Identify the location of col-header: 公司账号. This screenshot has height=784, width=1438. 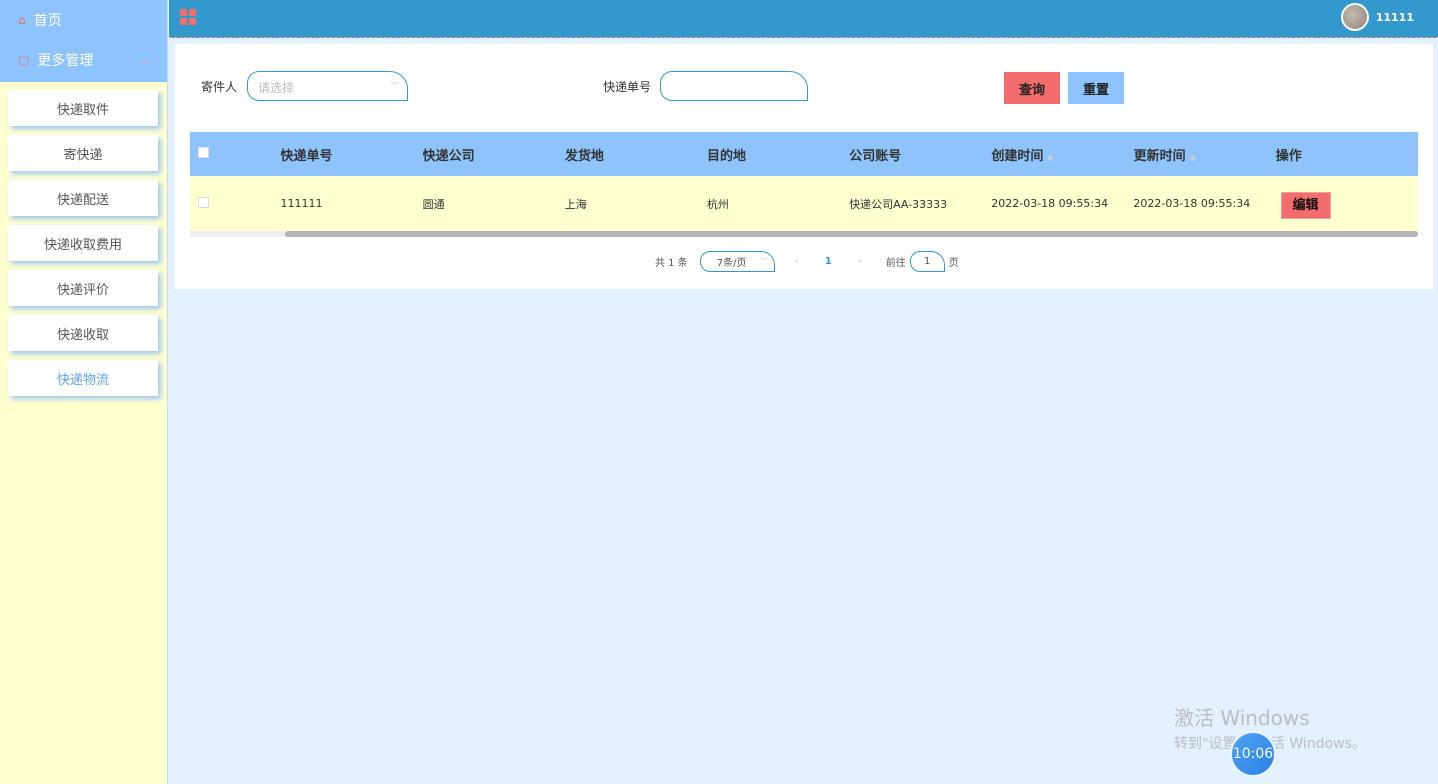
(875, 156).